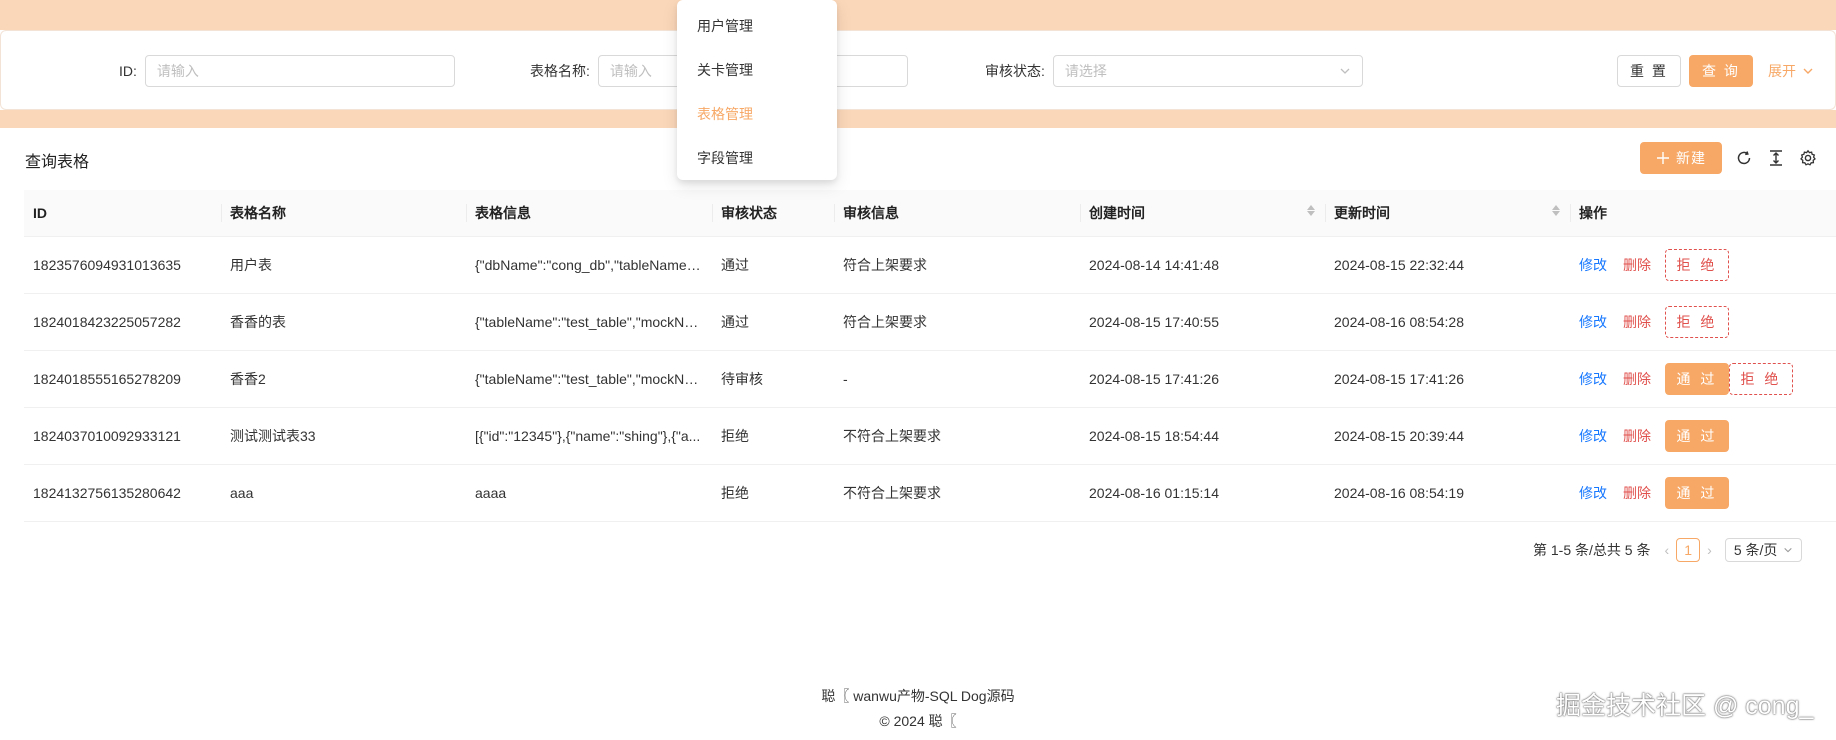  What do you see at coordinates (122, 379) in the screenshot?
I see `cell-id: 1824018555165278209` at bounding box center [122, 379].